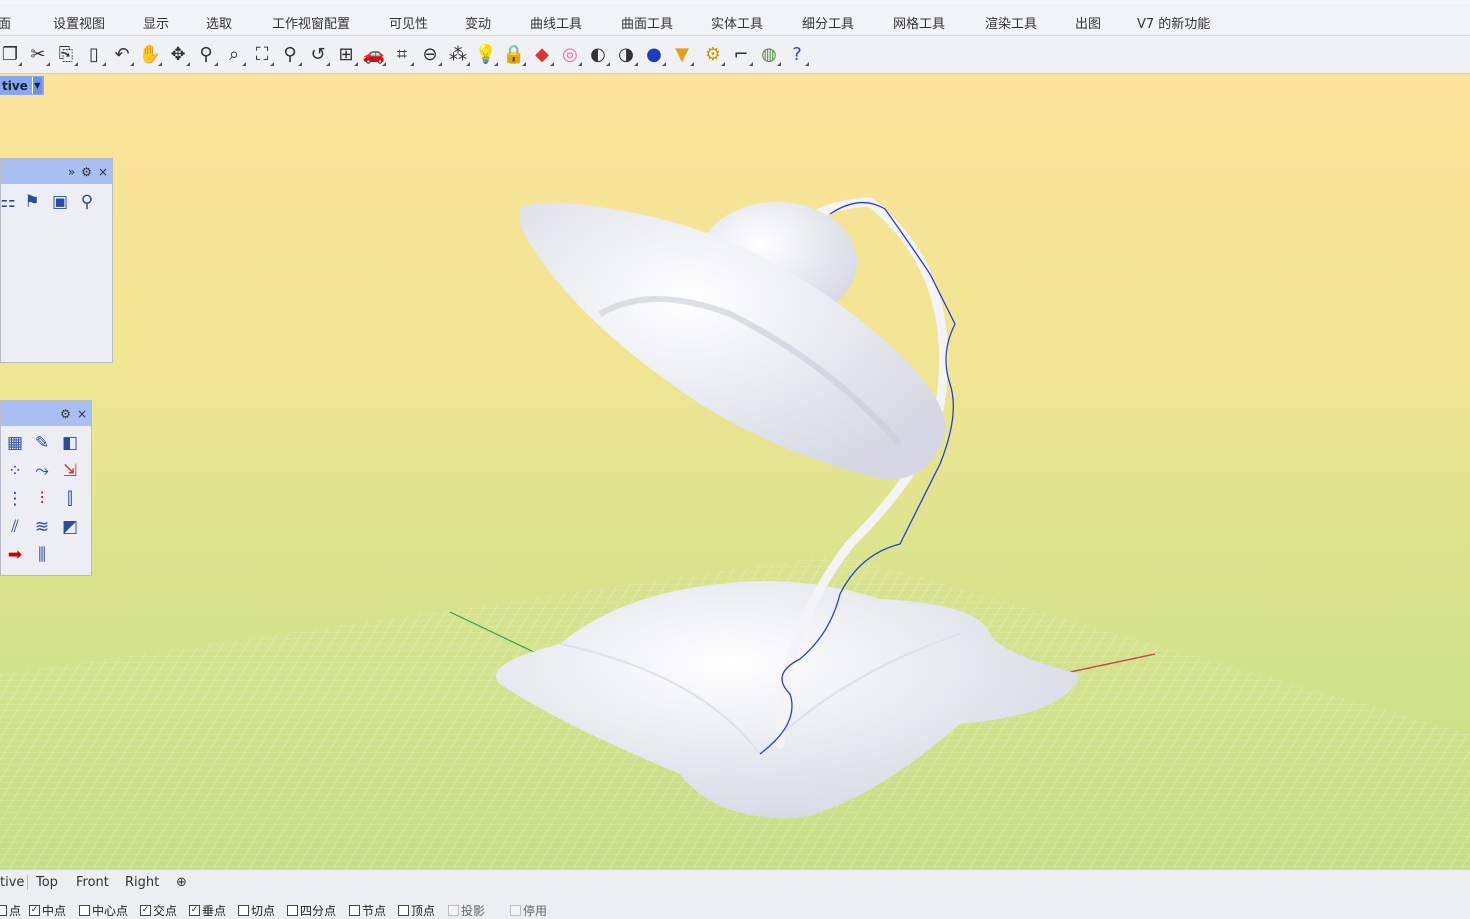 This screenshot has width=1470, height=919. Describe the element at coordinates (408, 22) in the screenshot. I see `menu-item: 可见性` at that location.